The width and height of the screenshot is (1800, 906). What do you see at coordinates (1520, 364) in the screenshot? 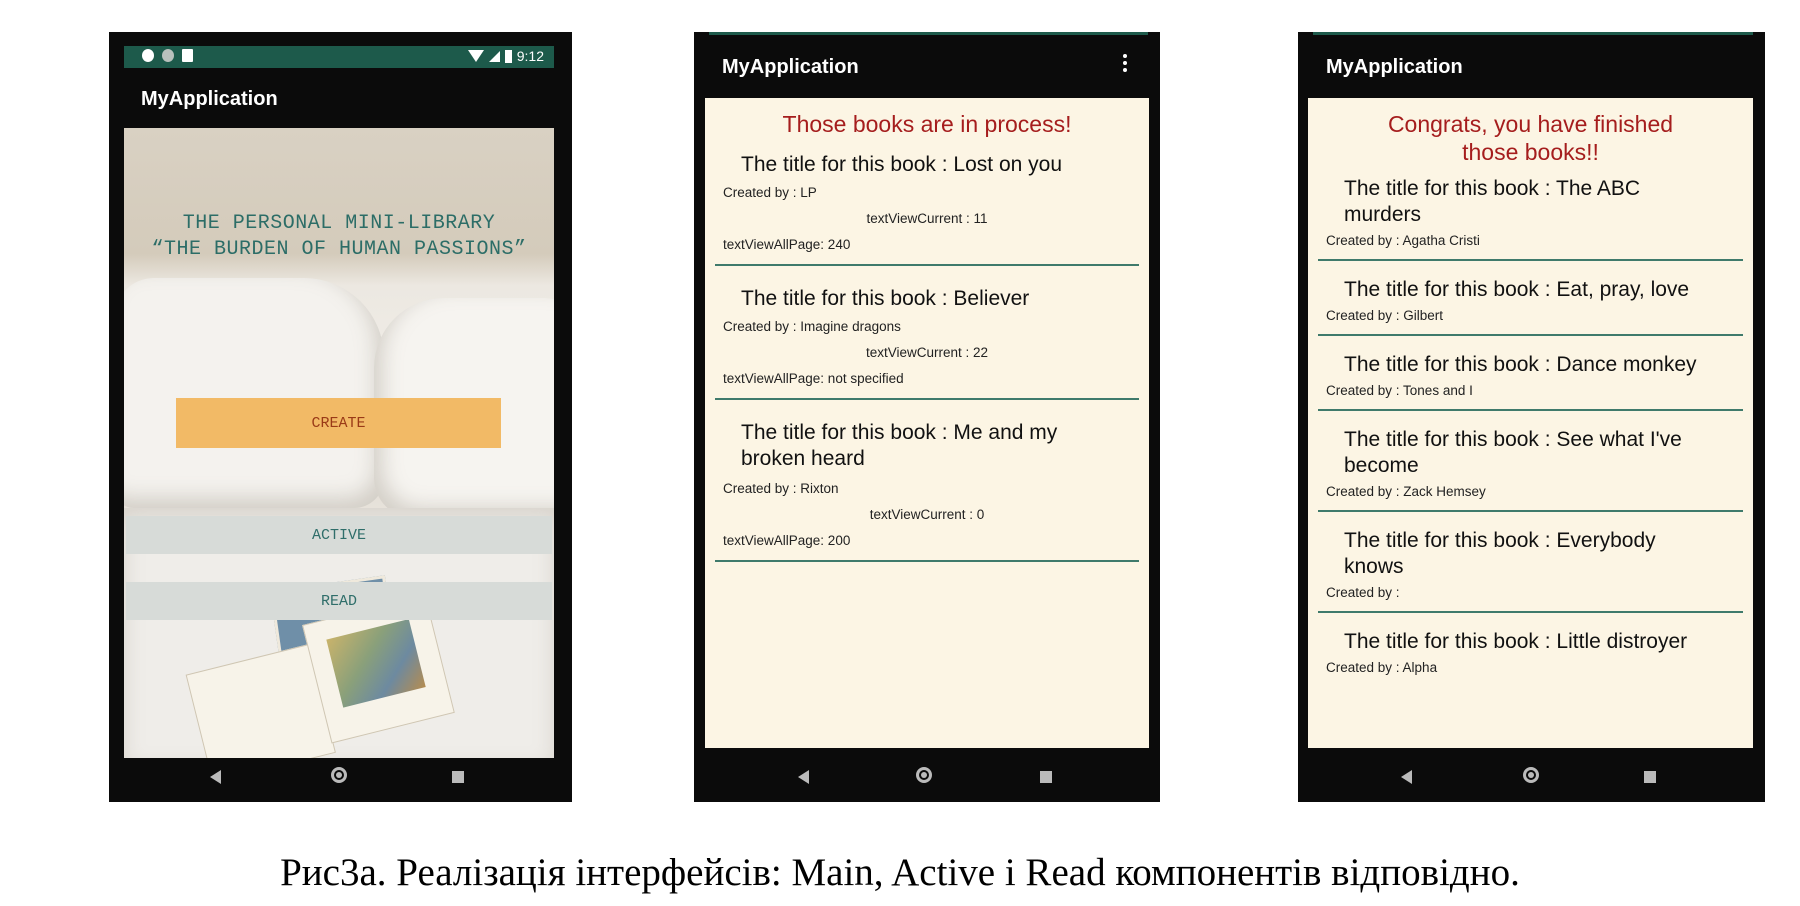
I see `book-title: The title for this book : Dance monkey` at bounding box center [1520, 364].